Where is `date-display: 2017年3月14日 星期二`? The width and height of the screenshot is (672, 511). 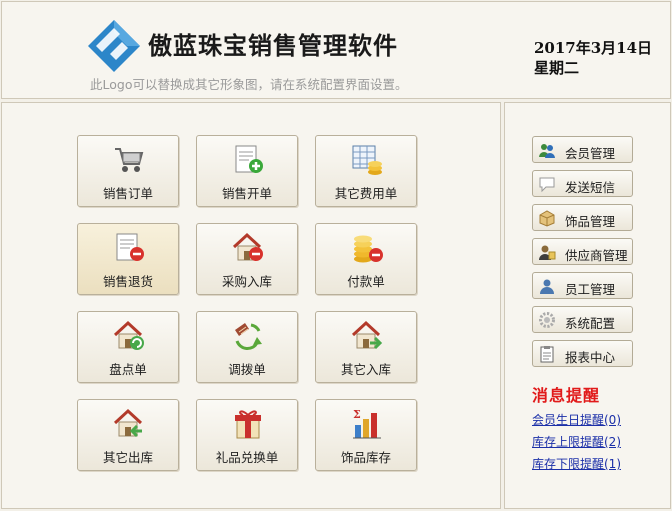 date-display: 2017年3月14日 星期二 is located at coordinates (593, 58).